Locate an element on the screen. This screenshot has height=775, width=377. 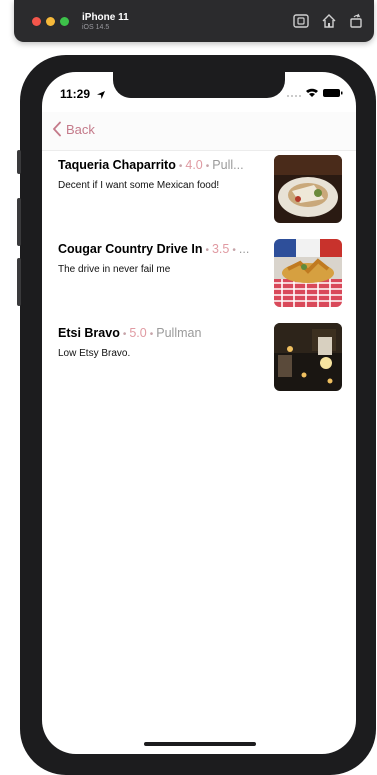
location-arrow-icon is located at coordinates (101, 93).